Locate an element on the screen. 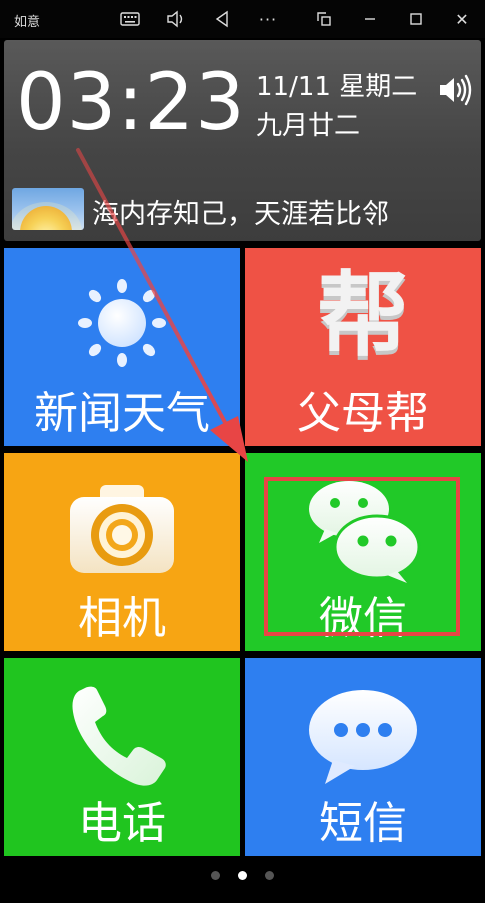 Image resolution: width=485 pixels, height=903 pixels. minimize-button is located at coordinates (370, 19).